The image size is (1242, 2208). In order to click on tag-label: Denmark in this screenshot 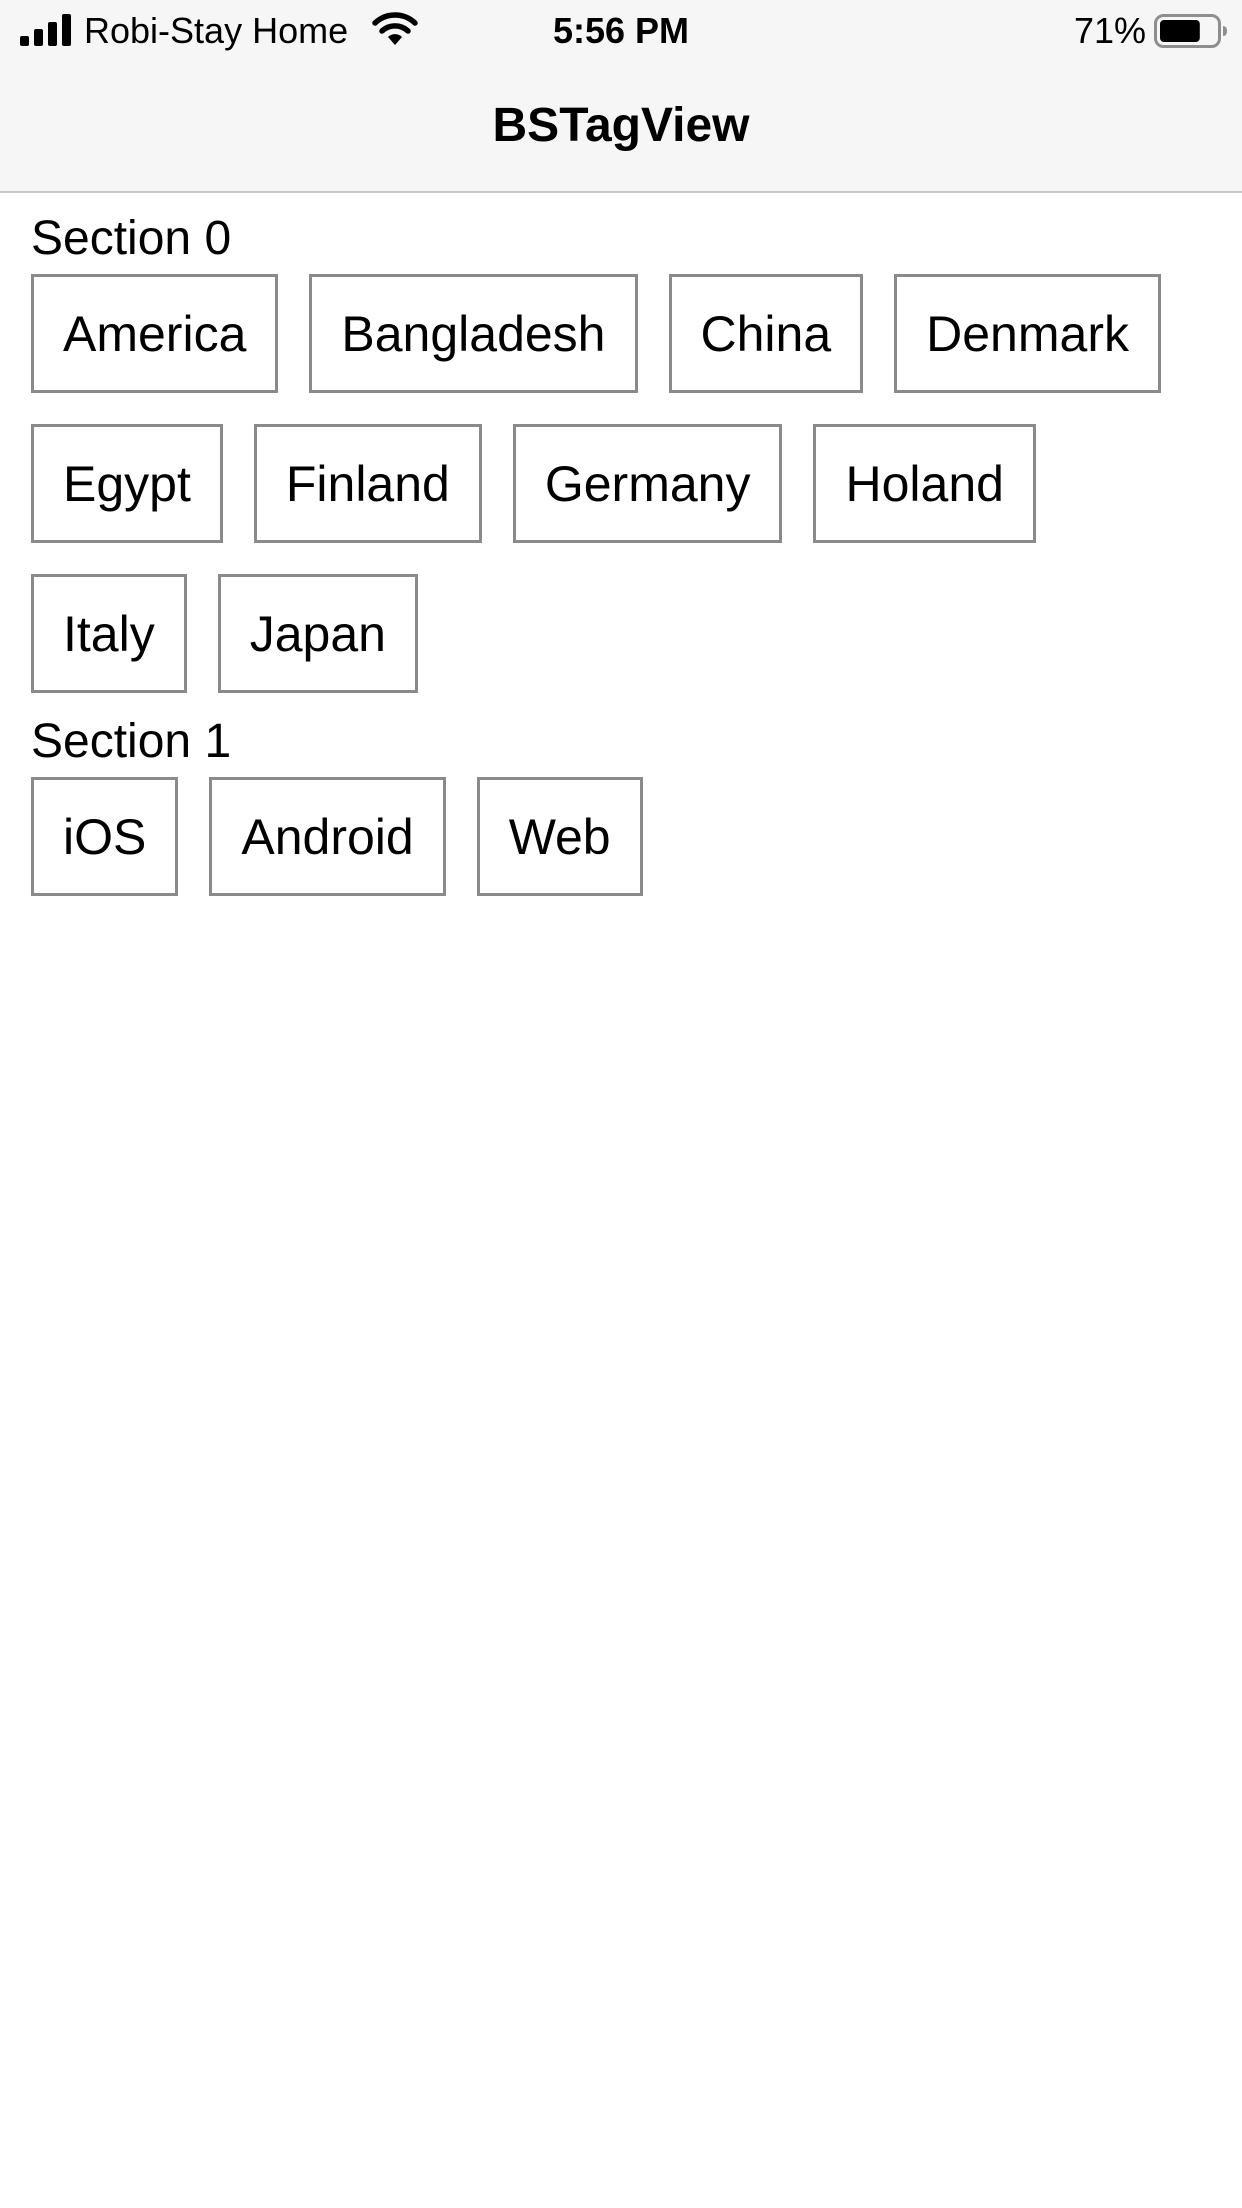, I will do `click(1027, 333)`.